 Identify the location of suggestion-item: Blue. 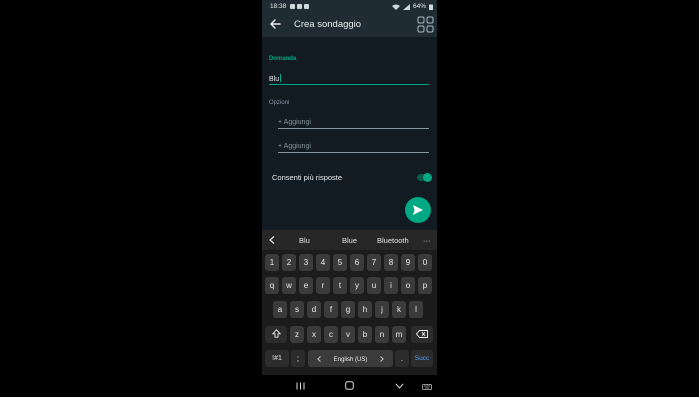
(349, 240).